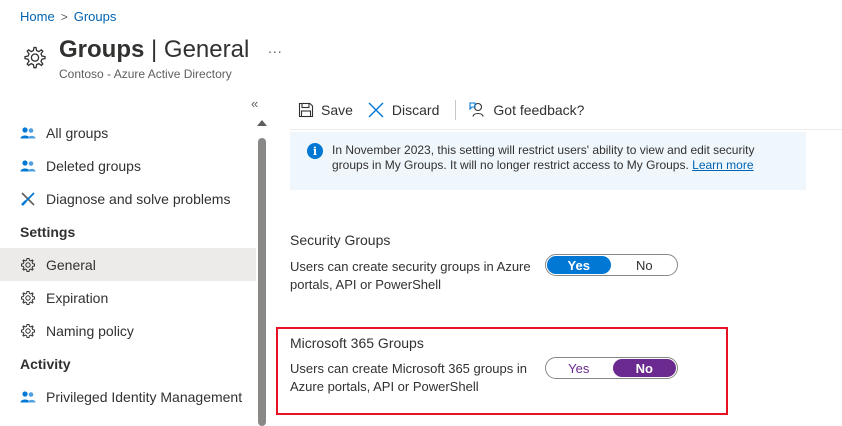  Describe the element at coordinates (476, 109) in the screenshot. I see `feedback-icon` at that location.